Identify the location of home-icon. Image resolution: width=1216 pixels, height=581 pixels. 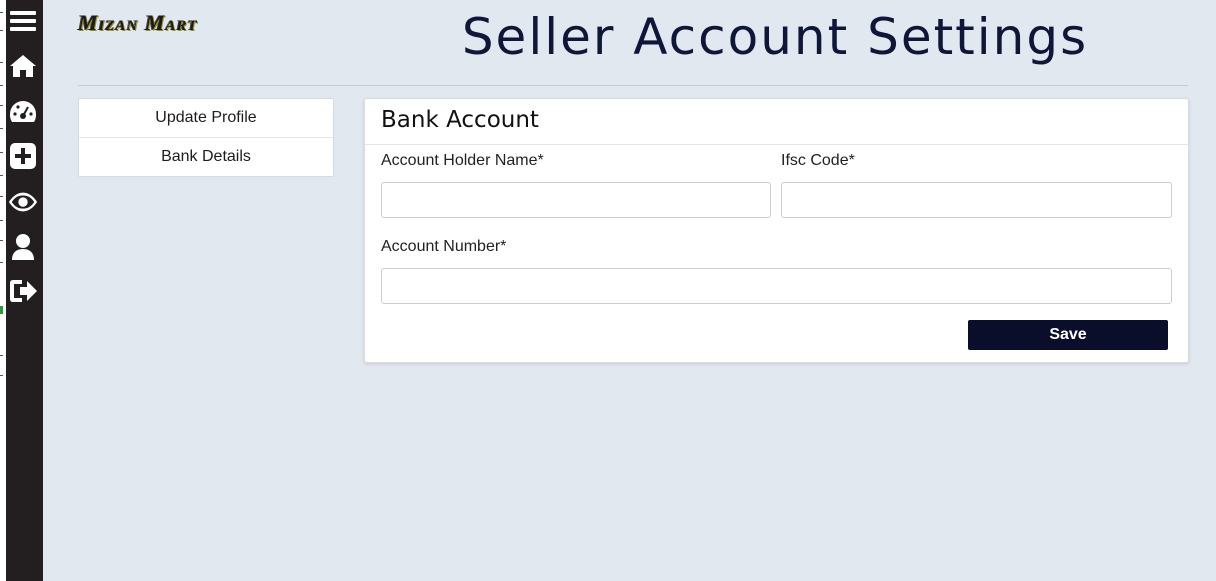
(23, 66).